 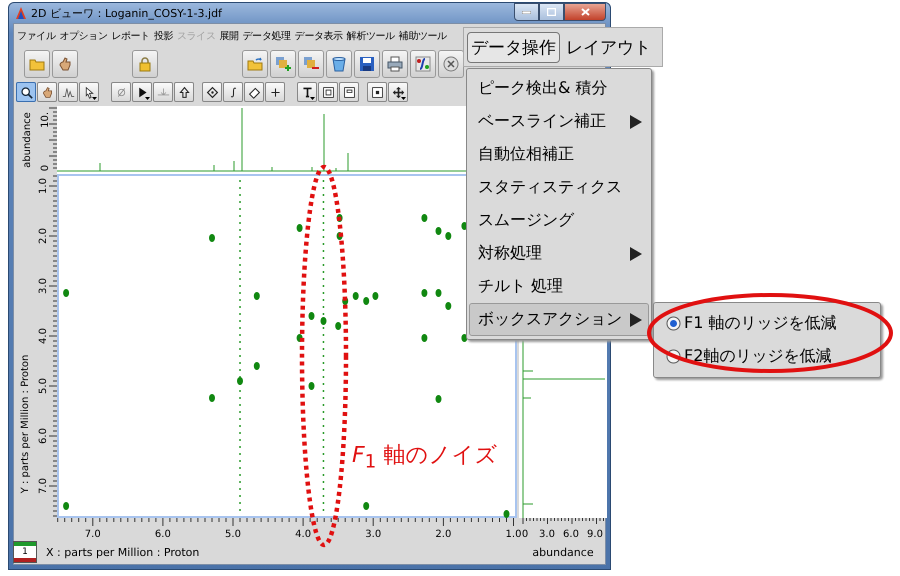 I want to click on menu-item: ファイル, so click(x=36, y=36).